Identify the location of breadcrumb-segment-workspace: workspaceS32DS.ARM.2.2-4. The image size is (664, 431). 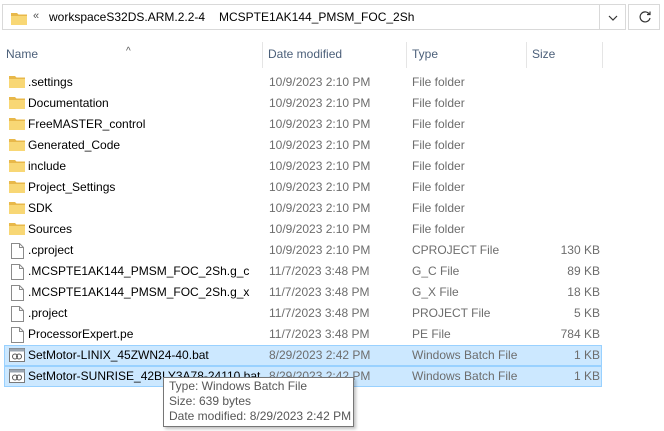
(127, 17).